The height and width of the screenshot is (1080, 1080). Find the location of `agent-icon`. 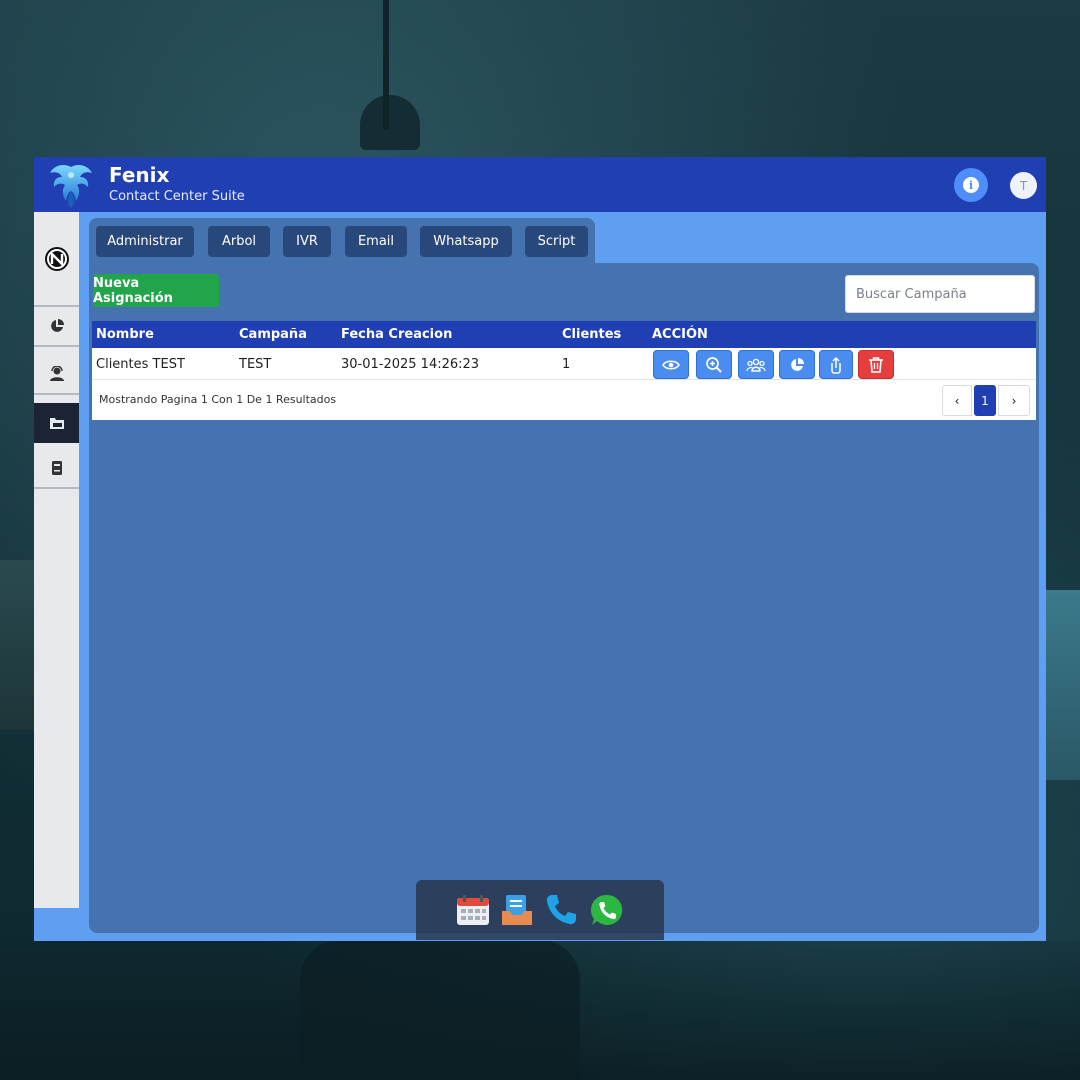

agent-icon is located at coordinates (56, 373).